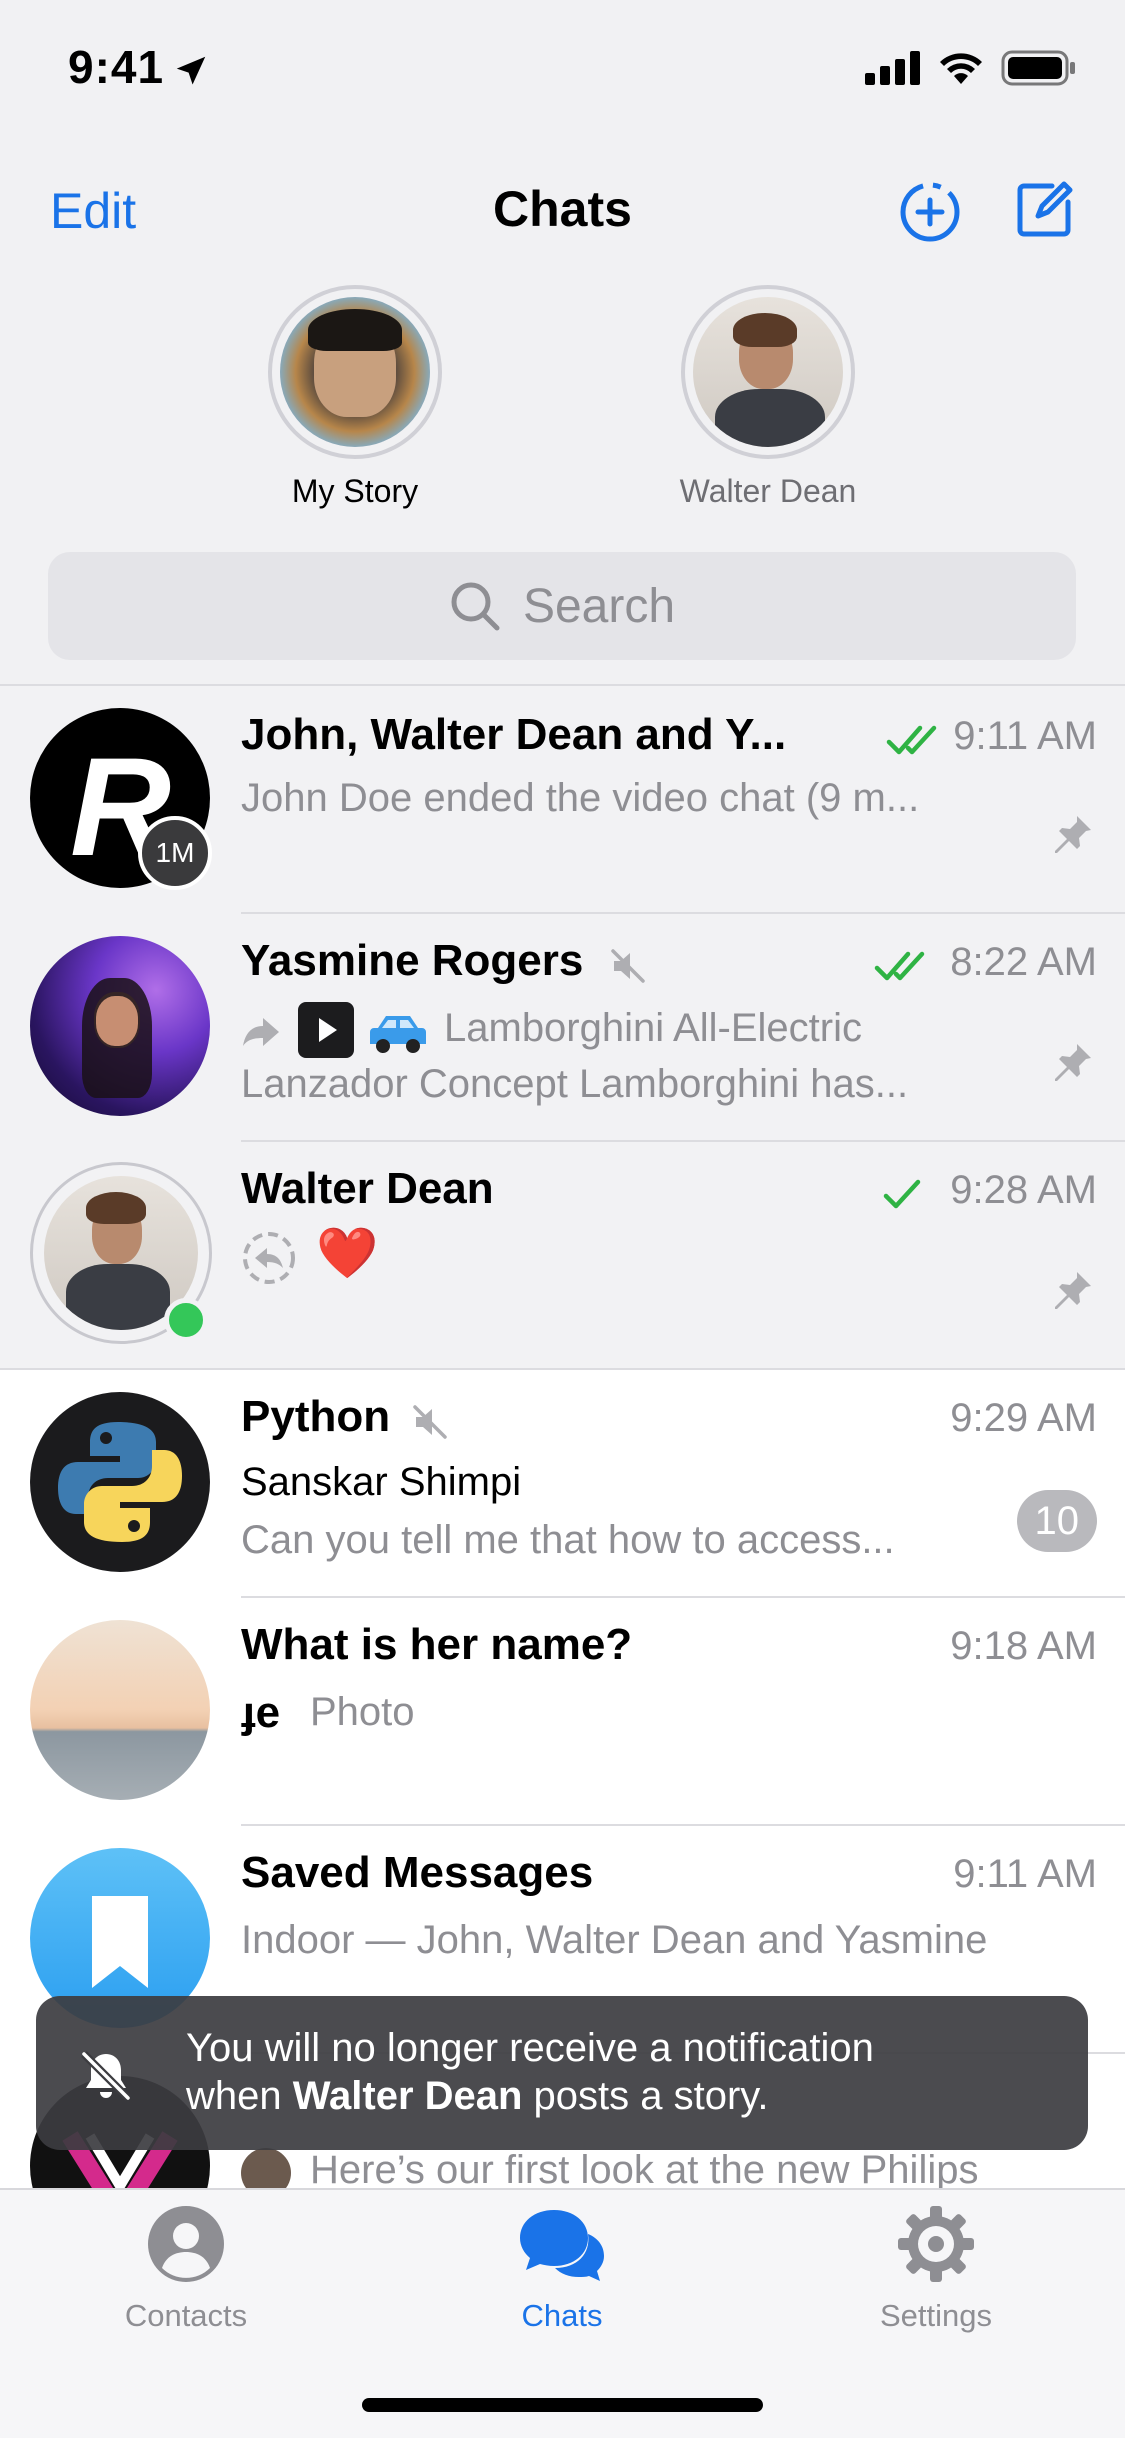 This screenshot has width=1125, height=2438. I want to click on status-icons, so click(971, 68).